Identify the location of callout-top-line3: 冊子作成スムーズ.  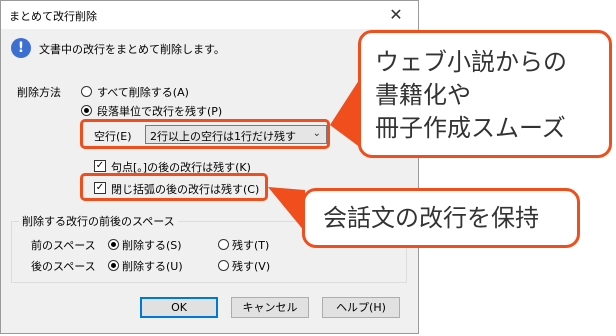
(470, 128).